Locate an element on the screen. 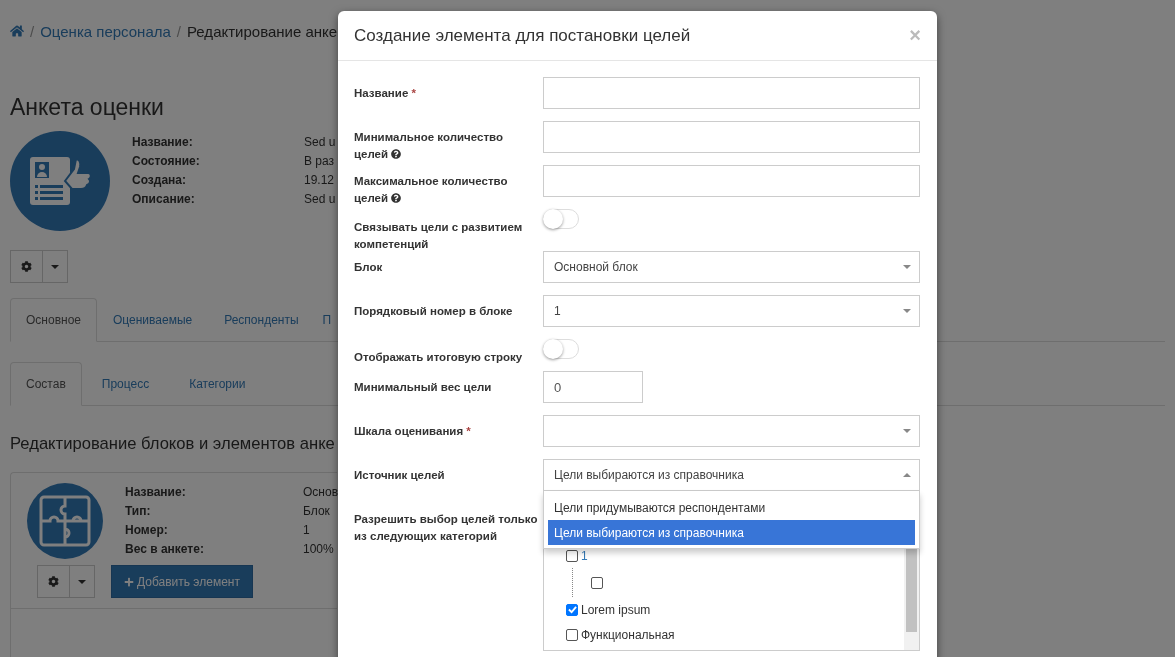  info-value: 19.12 is located at coordinates (320, 180).